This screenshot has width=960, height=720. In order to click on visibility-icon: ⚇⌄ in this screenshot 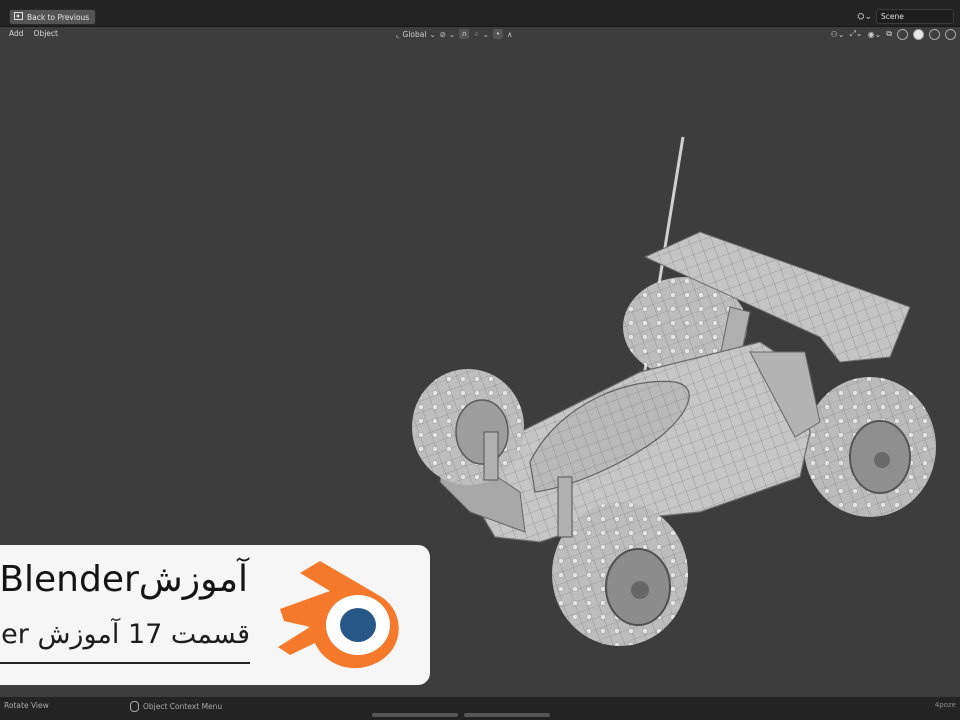, I will do `click(838, 34)`.